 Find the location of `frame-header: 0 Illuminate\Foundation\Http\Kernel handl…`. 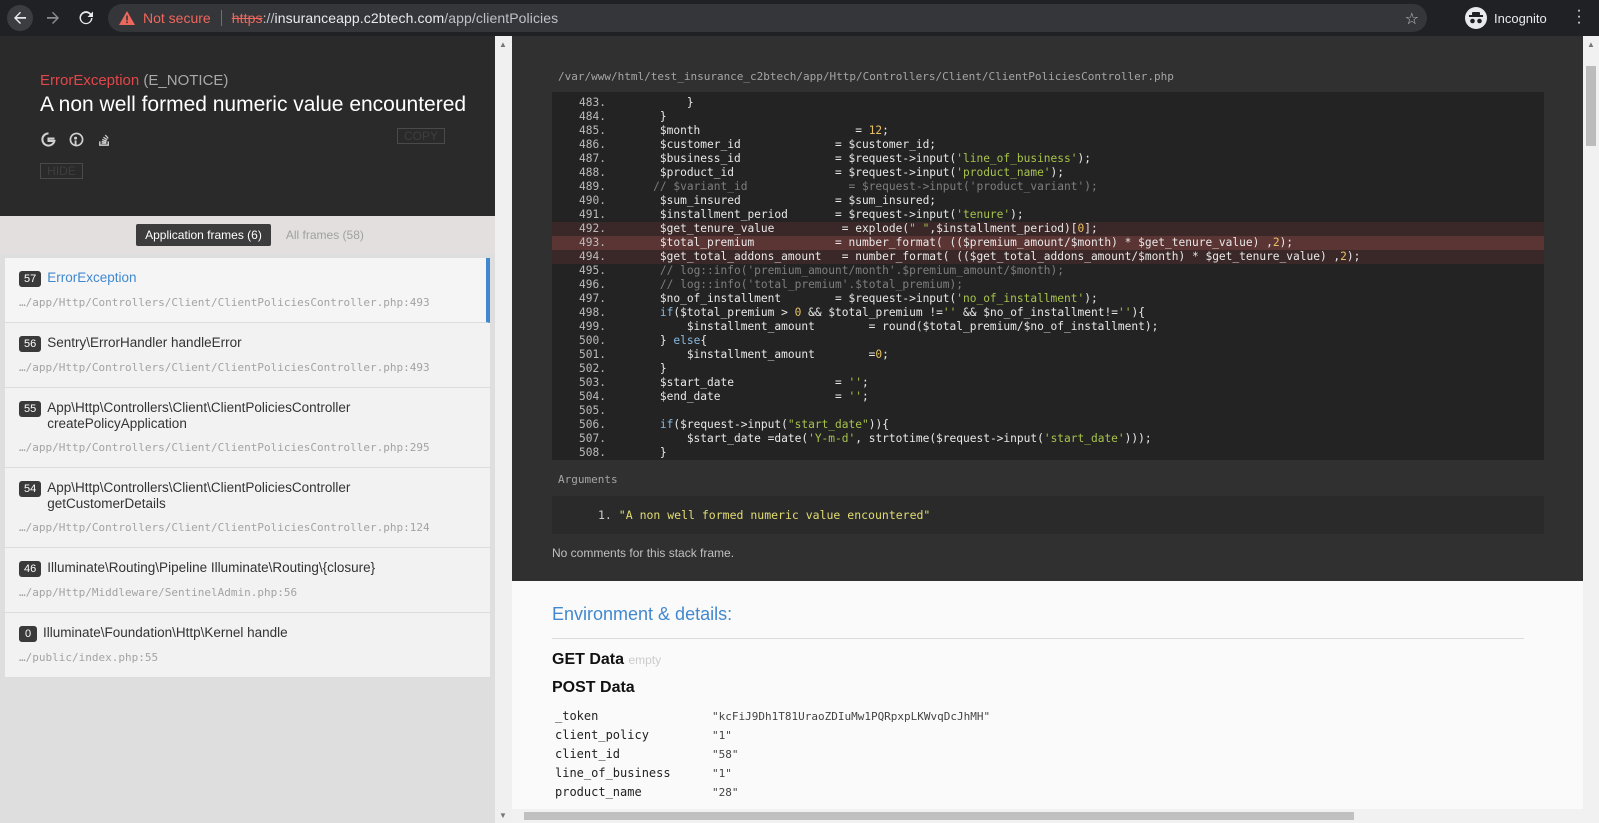

frame-header: 0 Illuminate\Foundation\Http\Kernel handl… is located at coordinates (247, 633).